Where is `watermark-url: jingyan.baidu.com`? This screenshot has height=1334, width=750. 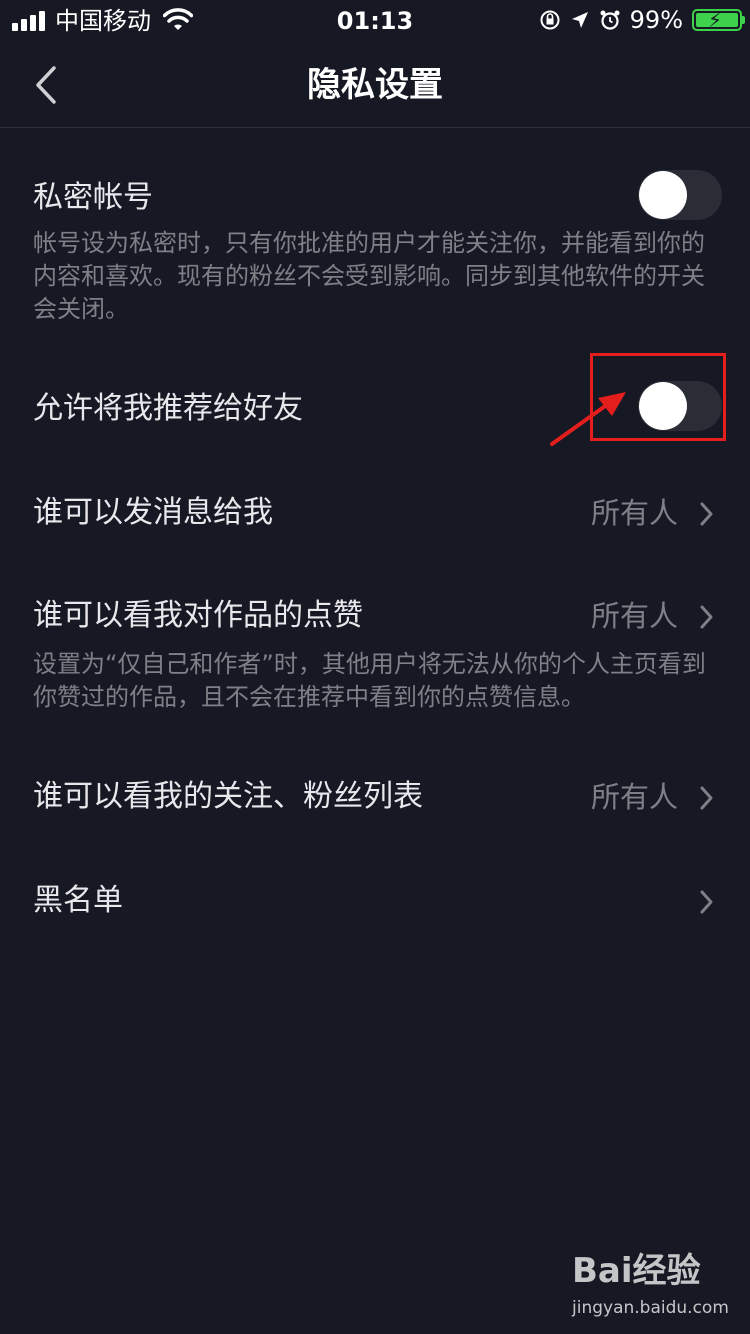
watermark-url: jingyan.baidu.com is located at coordinates (650, 1308).